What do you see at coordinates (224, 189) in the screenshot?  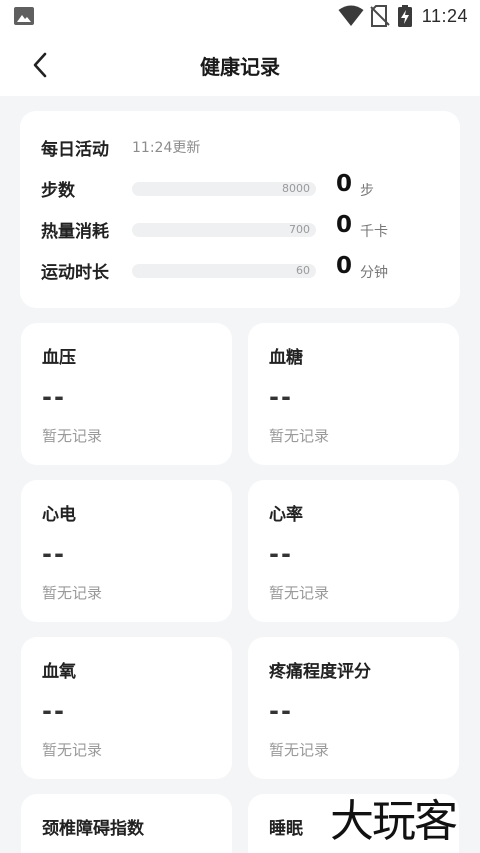 I see `progress-bar: 8000` at bounding box center [224, 189].